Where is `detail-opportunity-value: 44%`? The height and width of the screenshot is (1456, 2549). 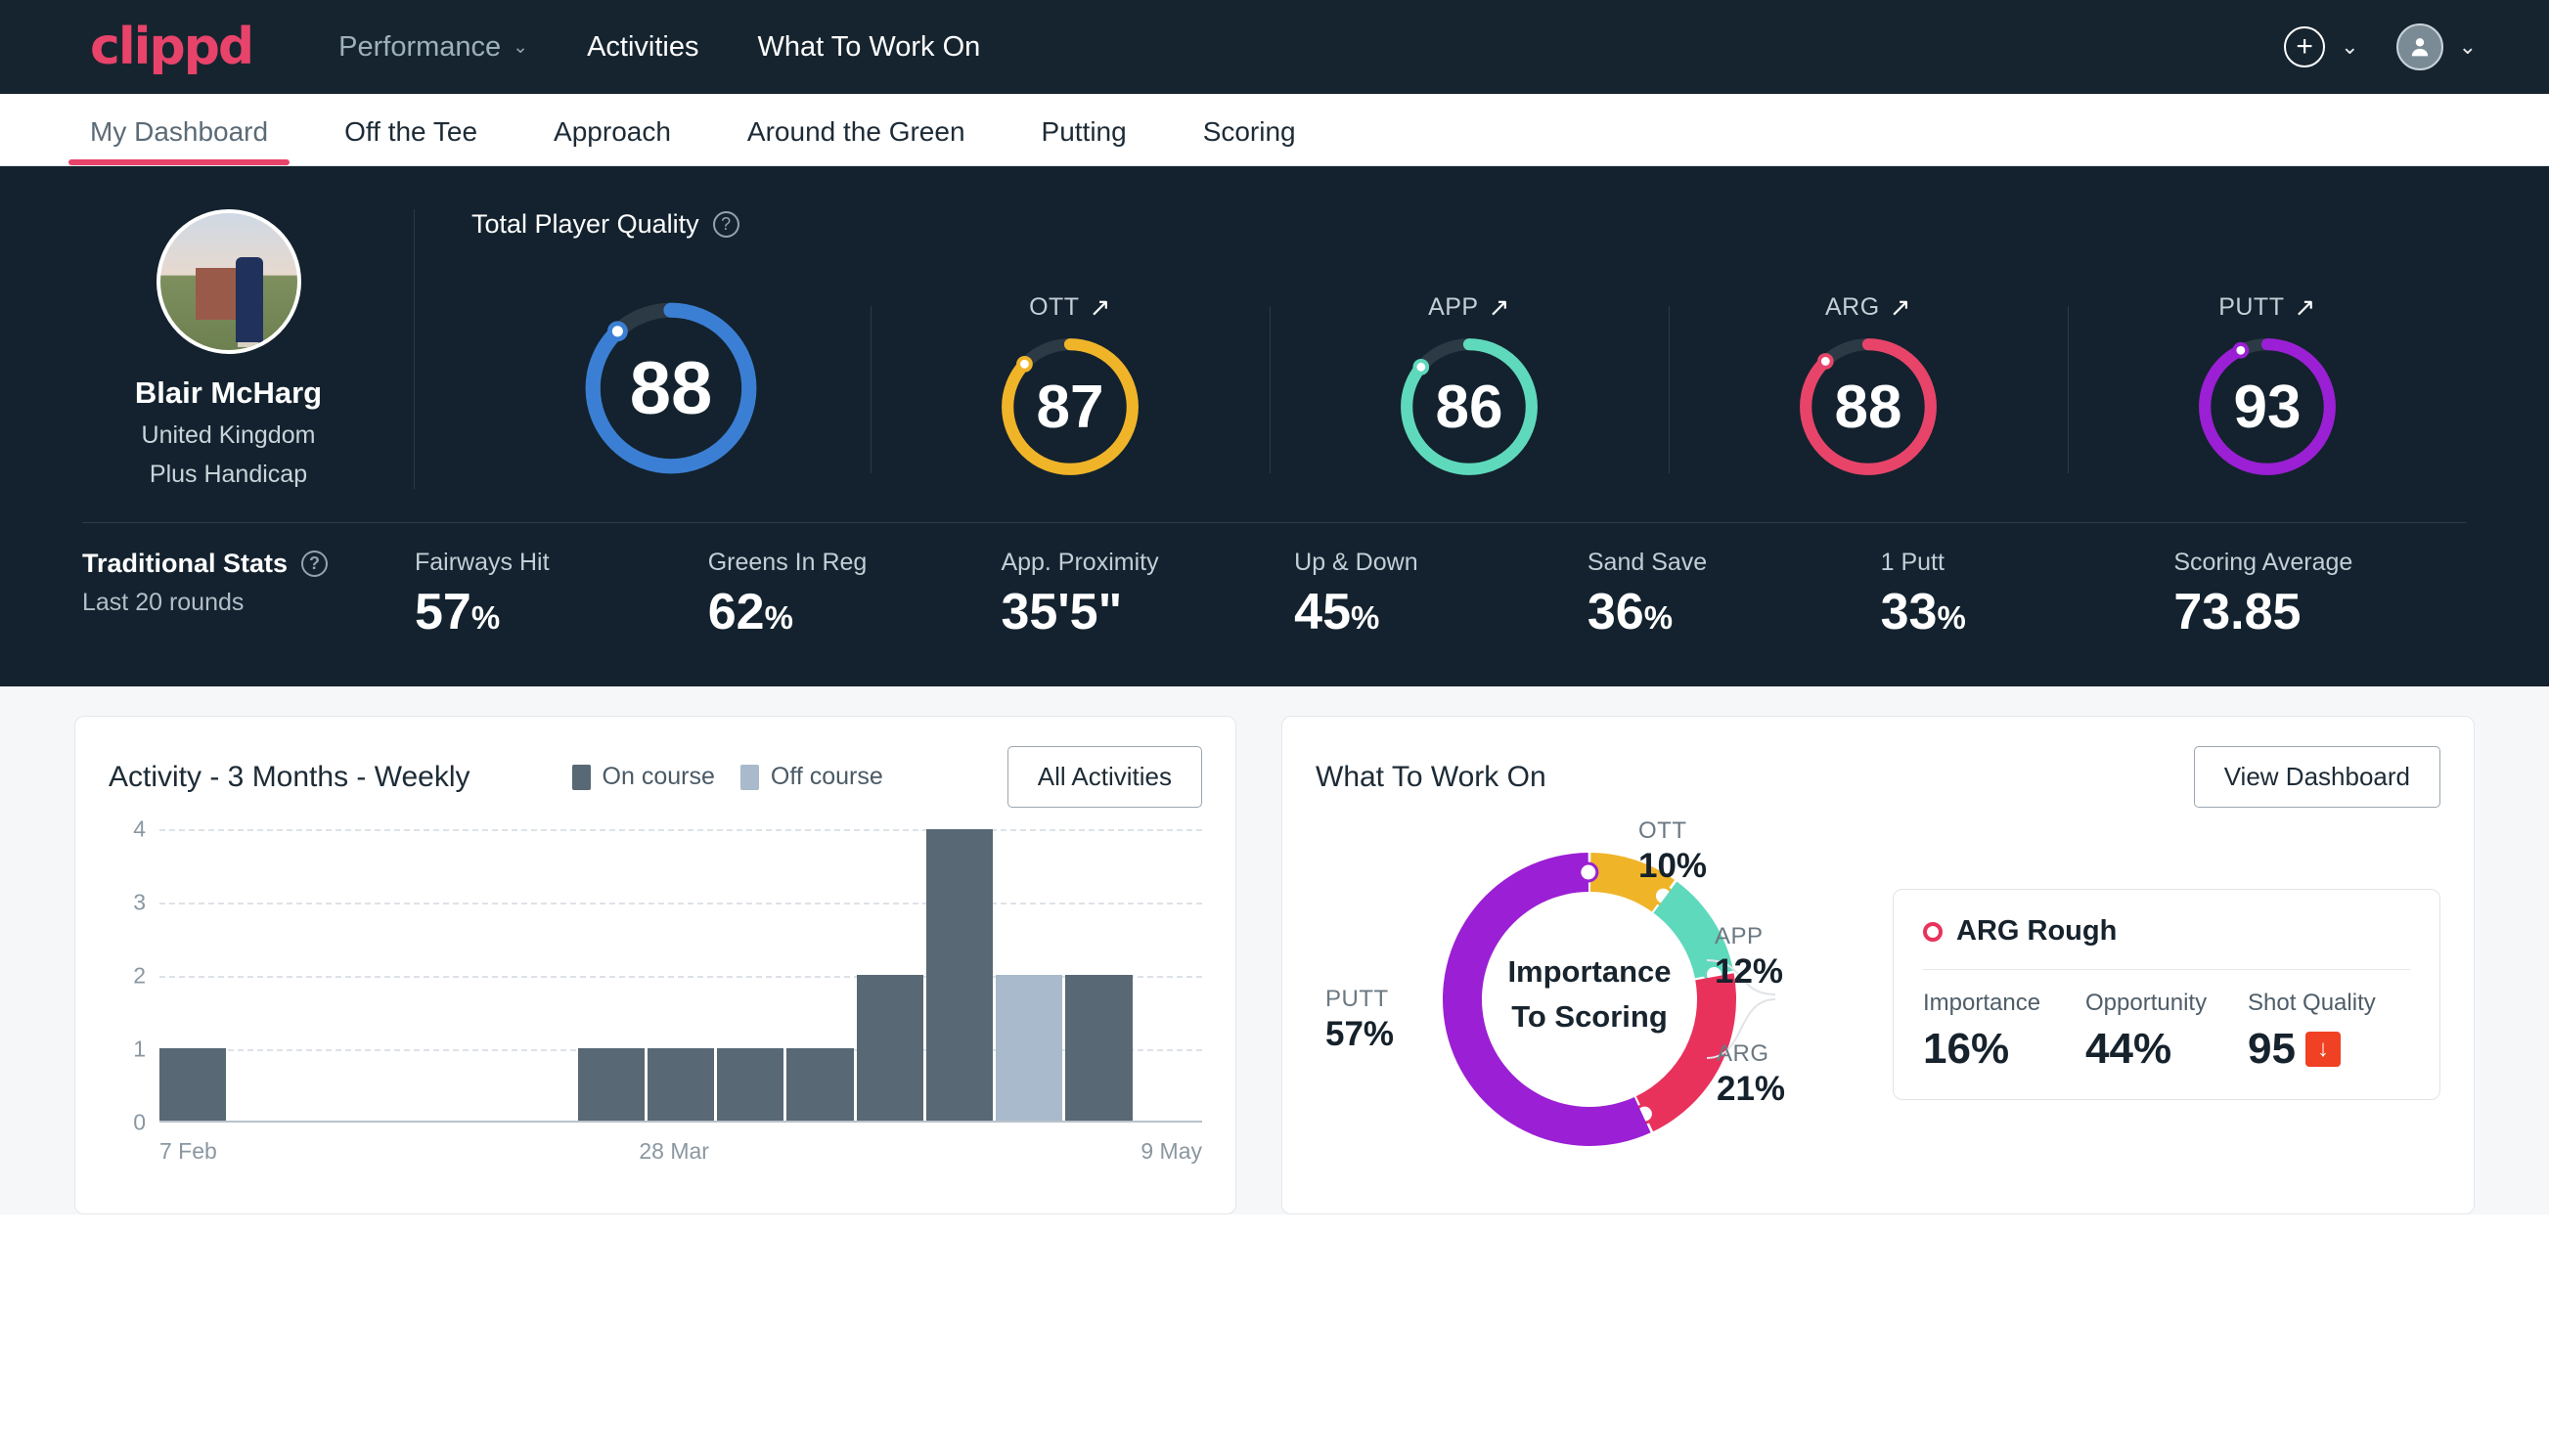
detail-opportunity-value: 44% is located at coordinates (2128, 1049).